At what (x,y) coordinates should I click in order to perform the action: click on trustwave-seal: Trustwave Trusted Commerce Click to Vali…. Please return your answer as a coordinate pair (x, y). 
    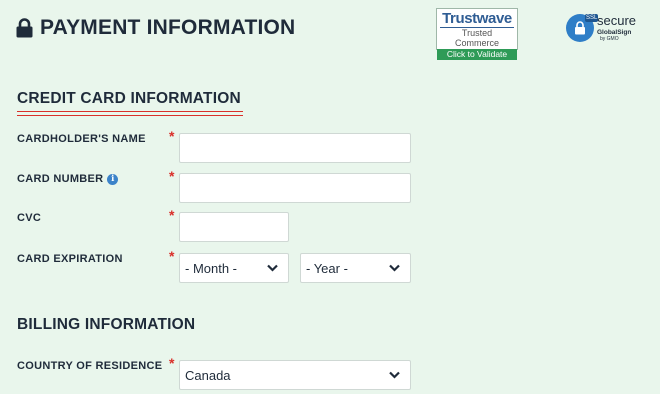
    Looking at the image, I should click on (477, 34).